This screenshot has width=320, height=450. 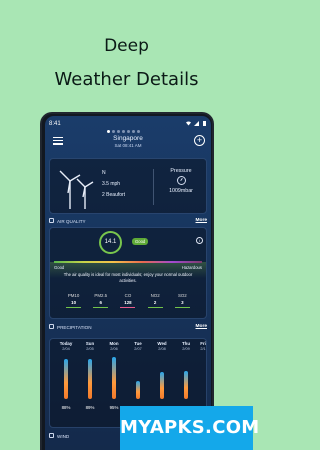 What do you see at coordinates (140, 241) in the screenshot?
I see `aqi-status-badge: Good` at bounding box center [140, 241].